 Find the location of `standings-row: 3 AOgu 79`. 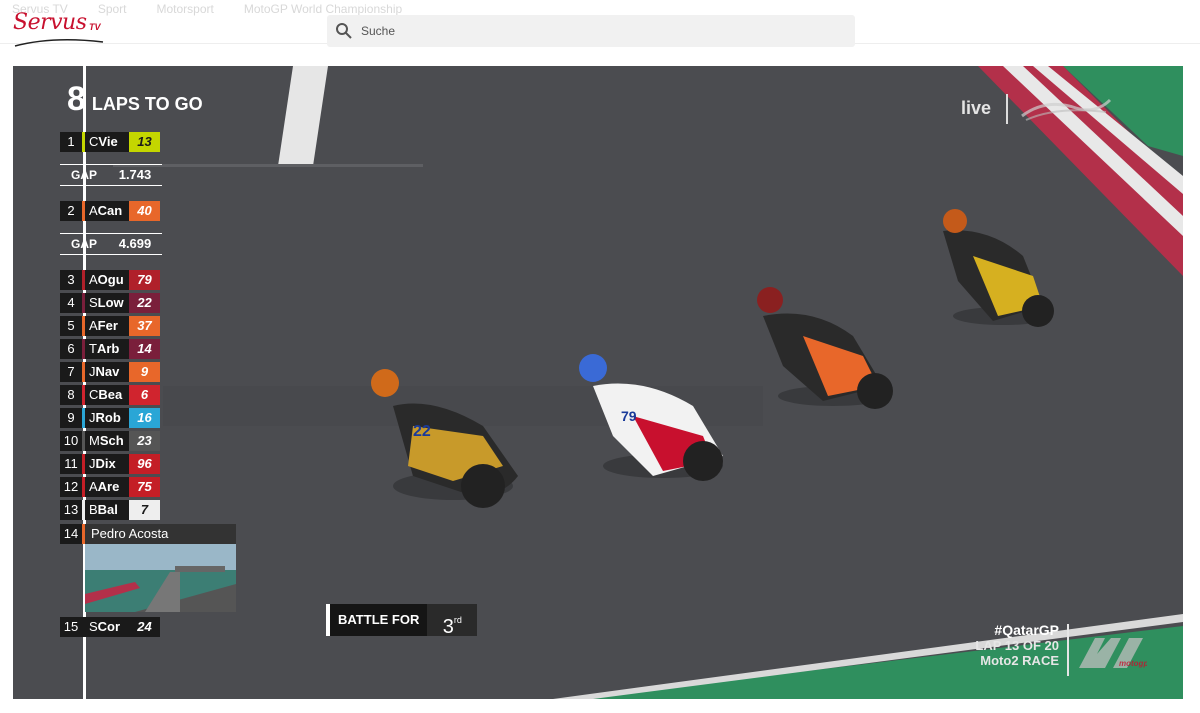

standings-row: 3 AOgu 79 is located at coordinates (110, 280).